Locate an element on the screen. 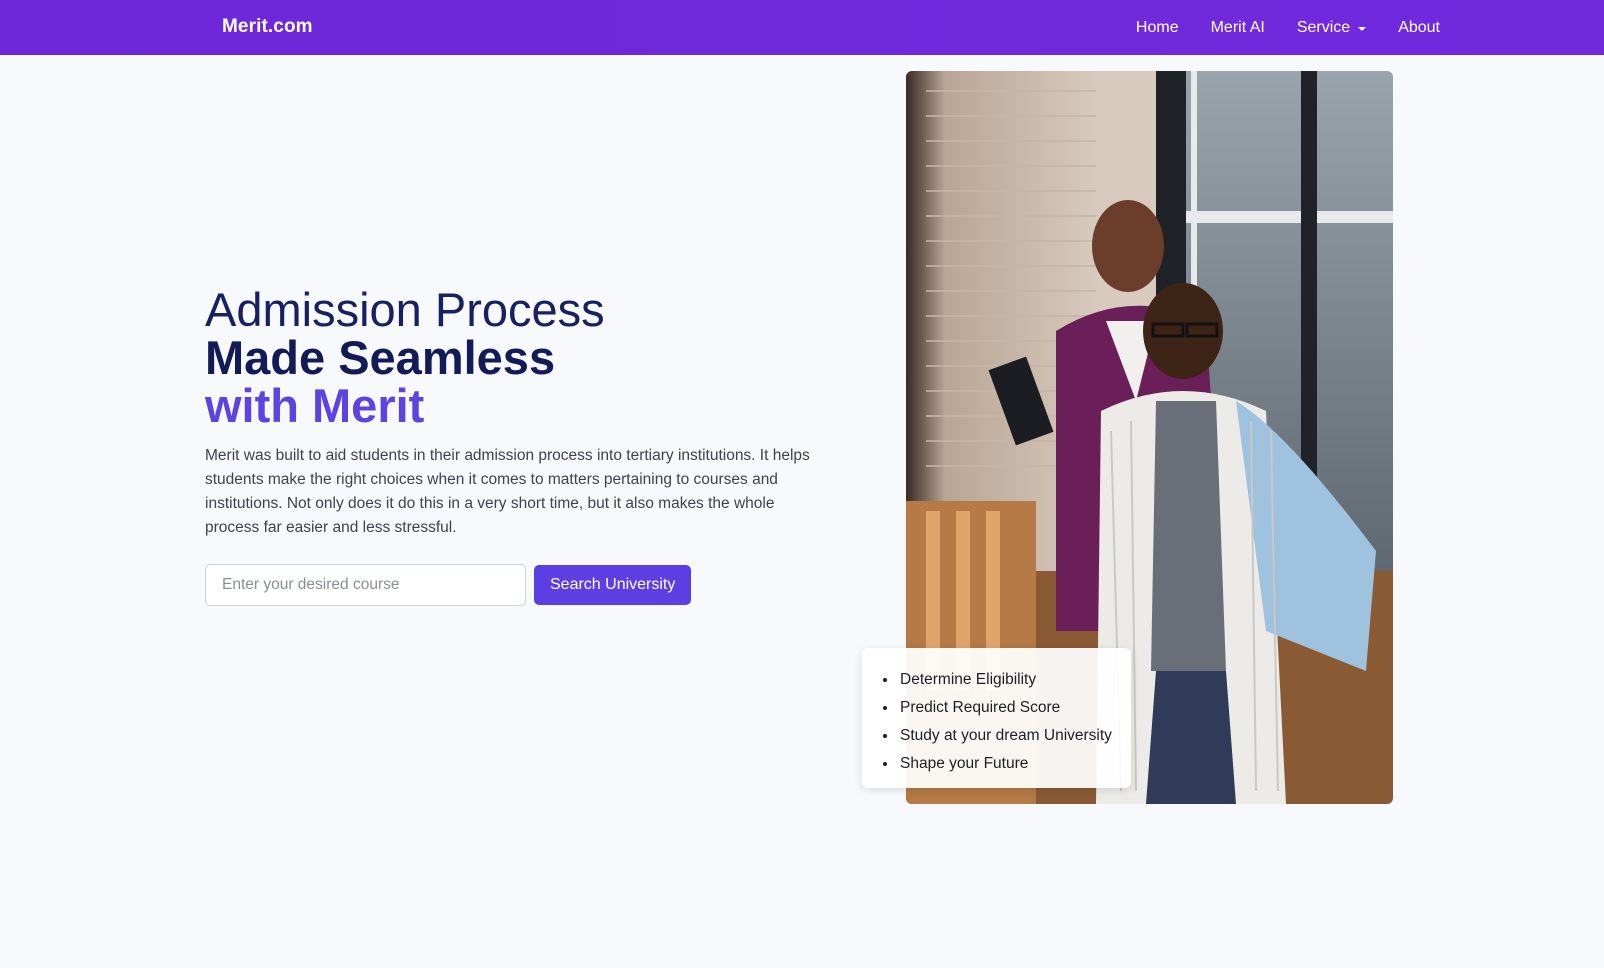 The height and width of the screenshot is (968, 1604). course-search-form: Search University is located at coordinates (448, 585).